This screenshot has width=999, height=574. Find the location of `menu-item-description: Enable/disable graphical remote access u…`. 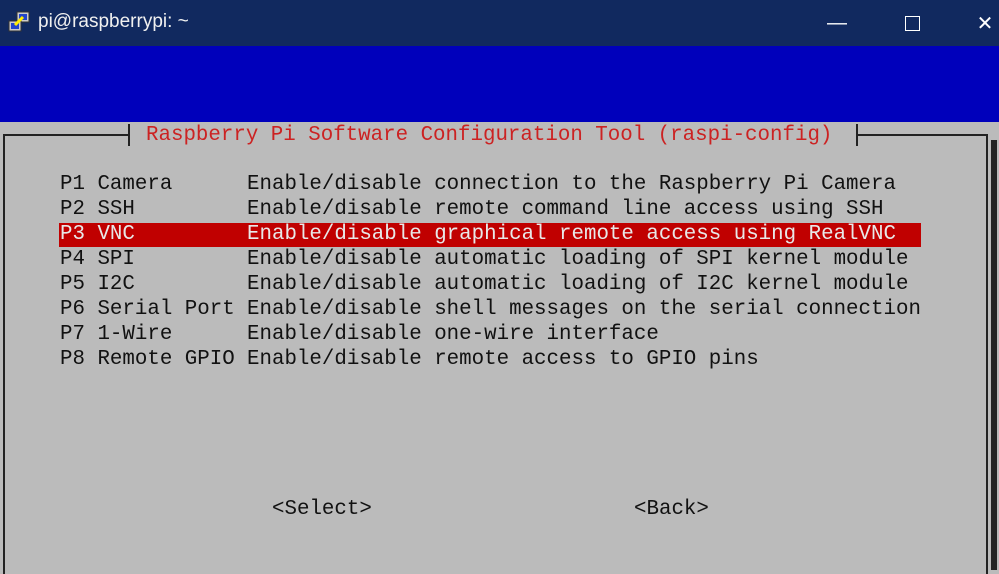

menu-item-description: Enable/disable graphical remote access u… is located at coordinates (571, 234).